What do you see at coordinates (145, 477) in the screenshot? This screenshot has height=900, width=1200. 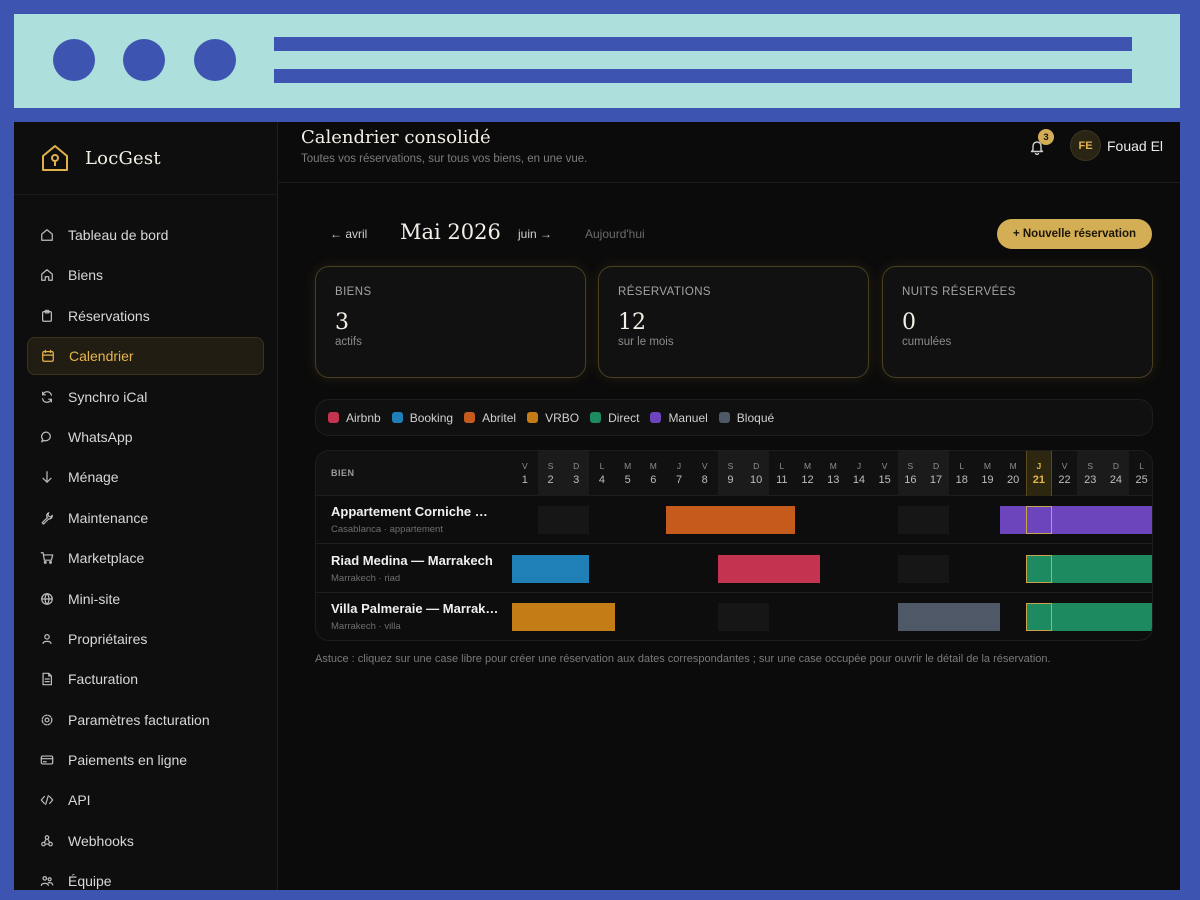 I see `sidebar-item-menage: Ménage` at bounding box center [145, 477].